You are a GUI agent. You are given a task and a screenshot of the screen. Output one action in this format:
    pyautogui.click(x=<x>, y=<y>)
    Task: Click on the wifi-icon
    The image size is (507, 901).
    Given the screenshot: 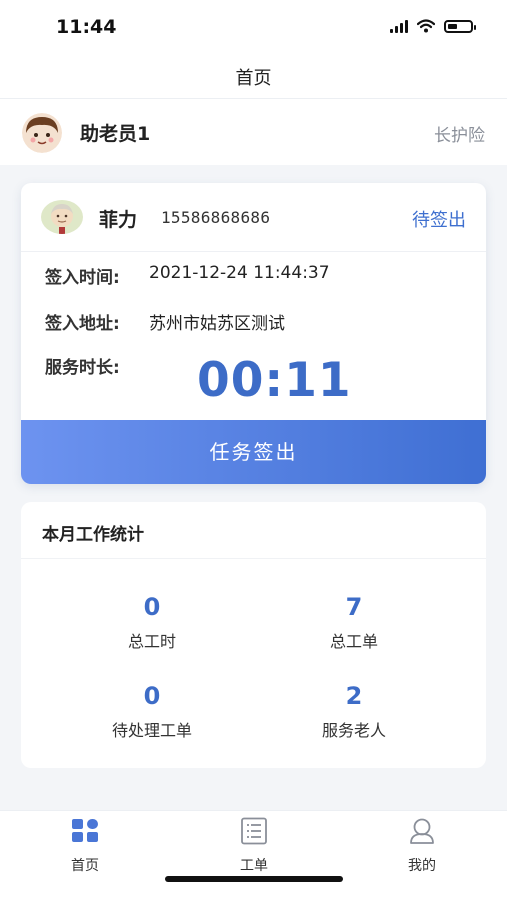 What is the action you would take?
    pyautogui.click(x=426, y=26)
    